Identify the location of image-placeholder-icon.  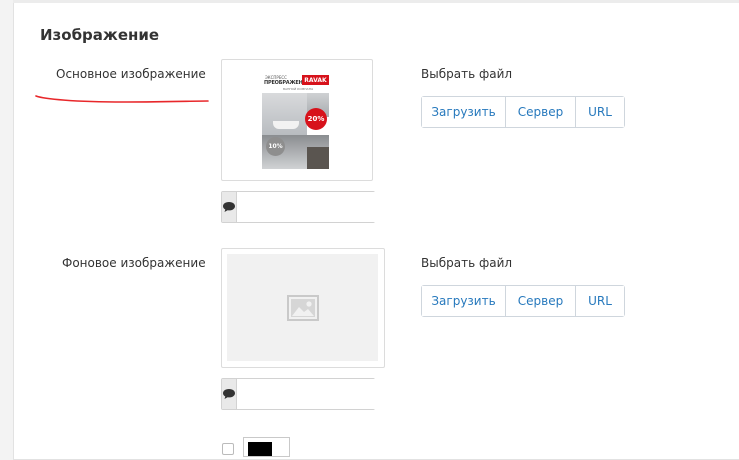
(302, 307).